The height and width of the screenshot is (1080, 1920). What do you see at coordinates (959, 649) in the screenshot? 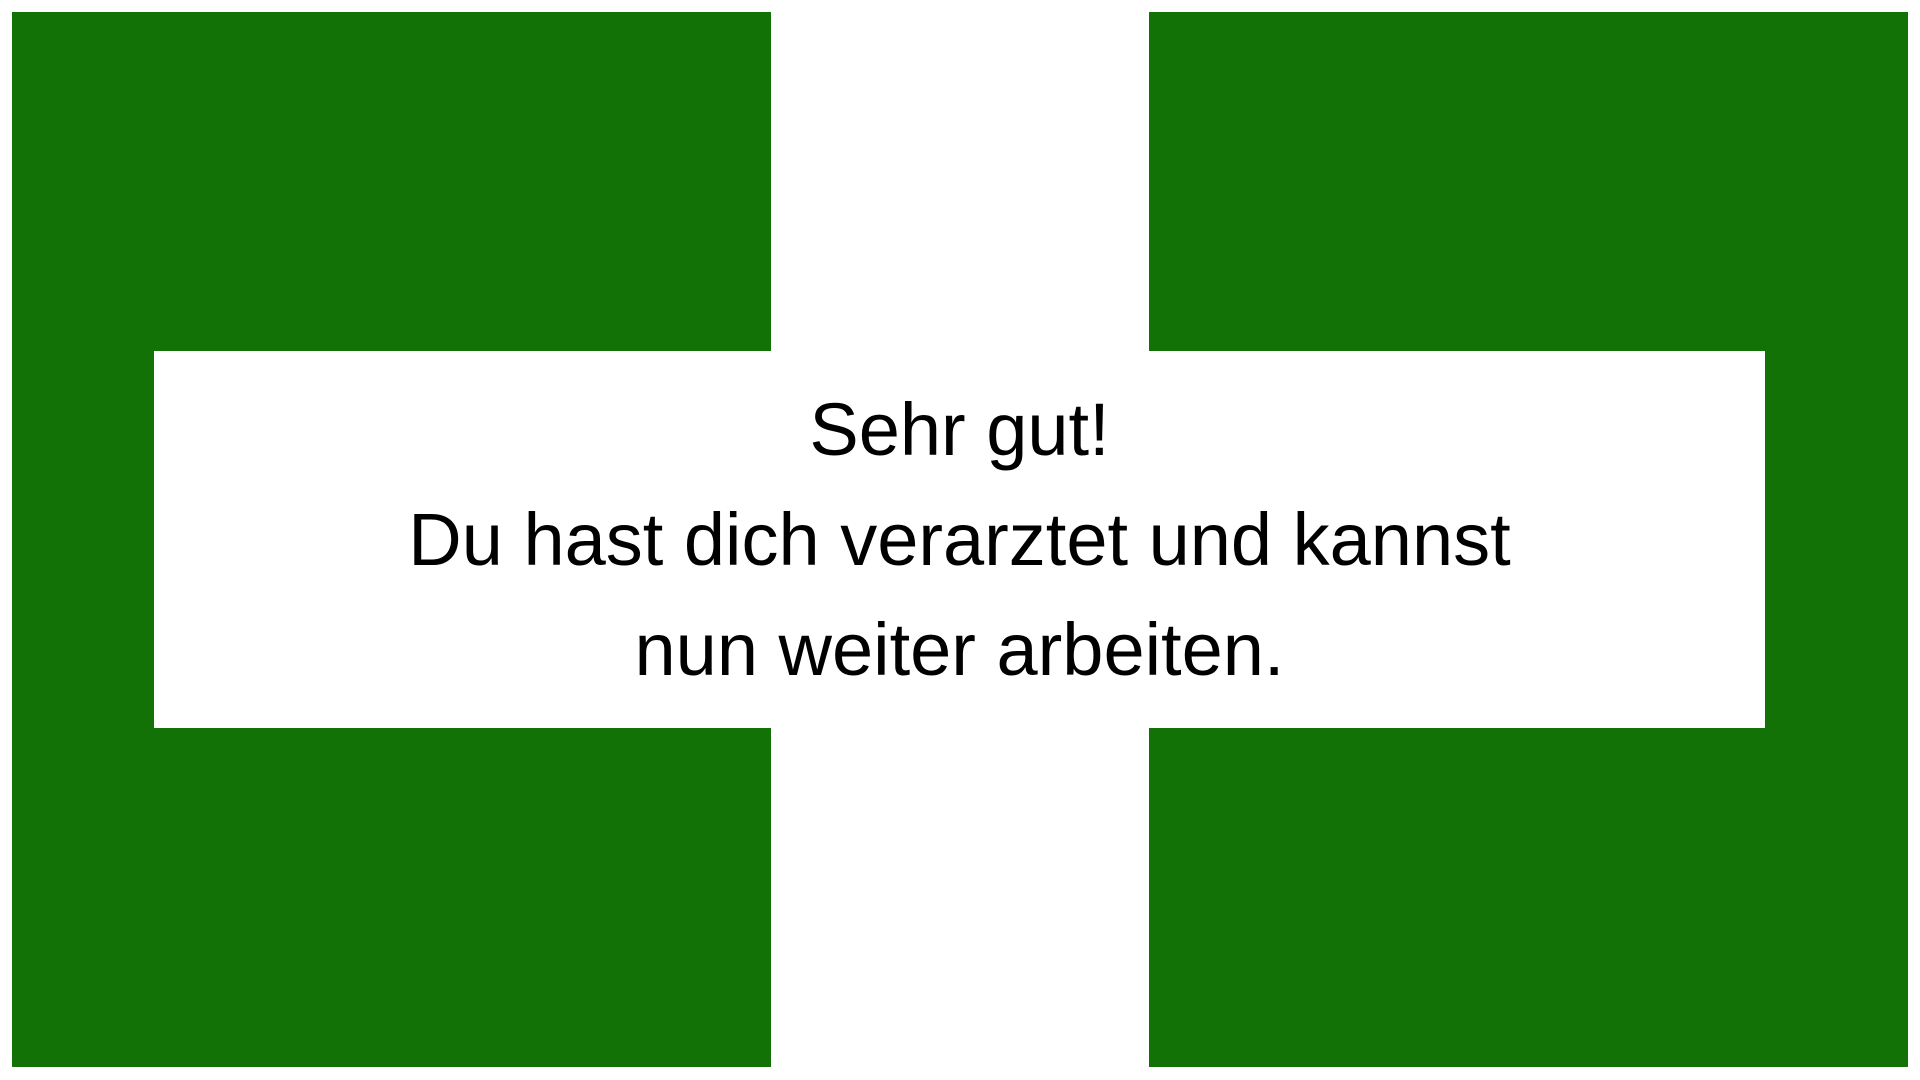
I see `message-line-3: nun weiter arbeiten.` at bounding box center [959, 649].